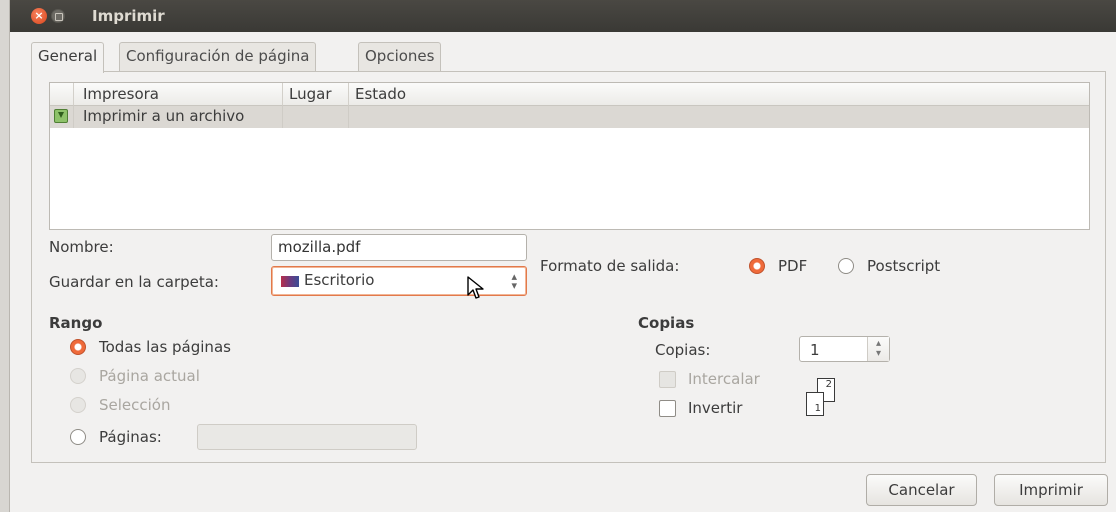 The image size is (1116, 512). I want to click on current-page-radio, so click(78, 376).